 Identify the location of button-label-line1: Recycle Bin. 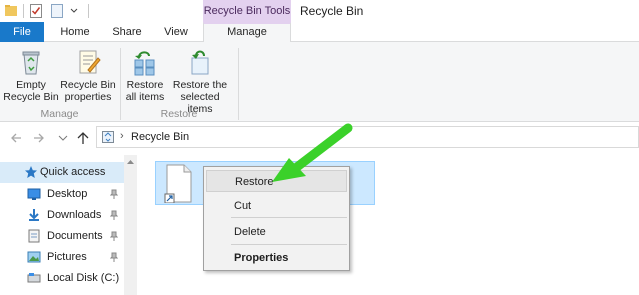
(88, 85).